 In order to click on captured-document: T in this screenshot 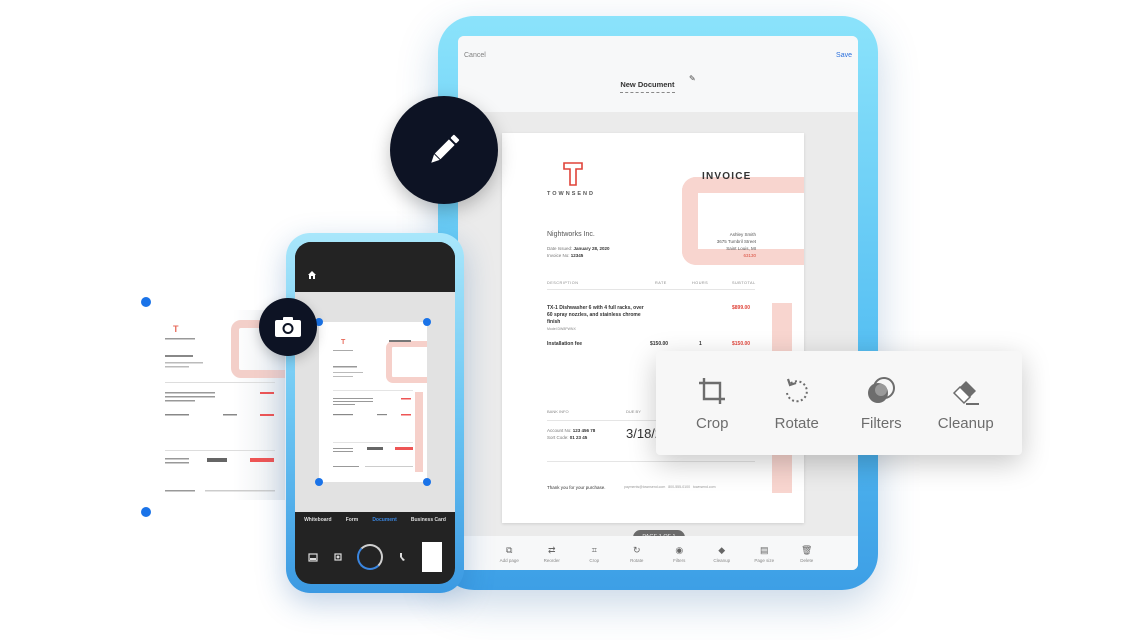, I will do `click(373, 402)`.